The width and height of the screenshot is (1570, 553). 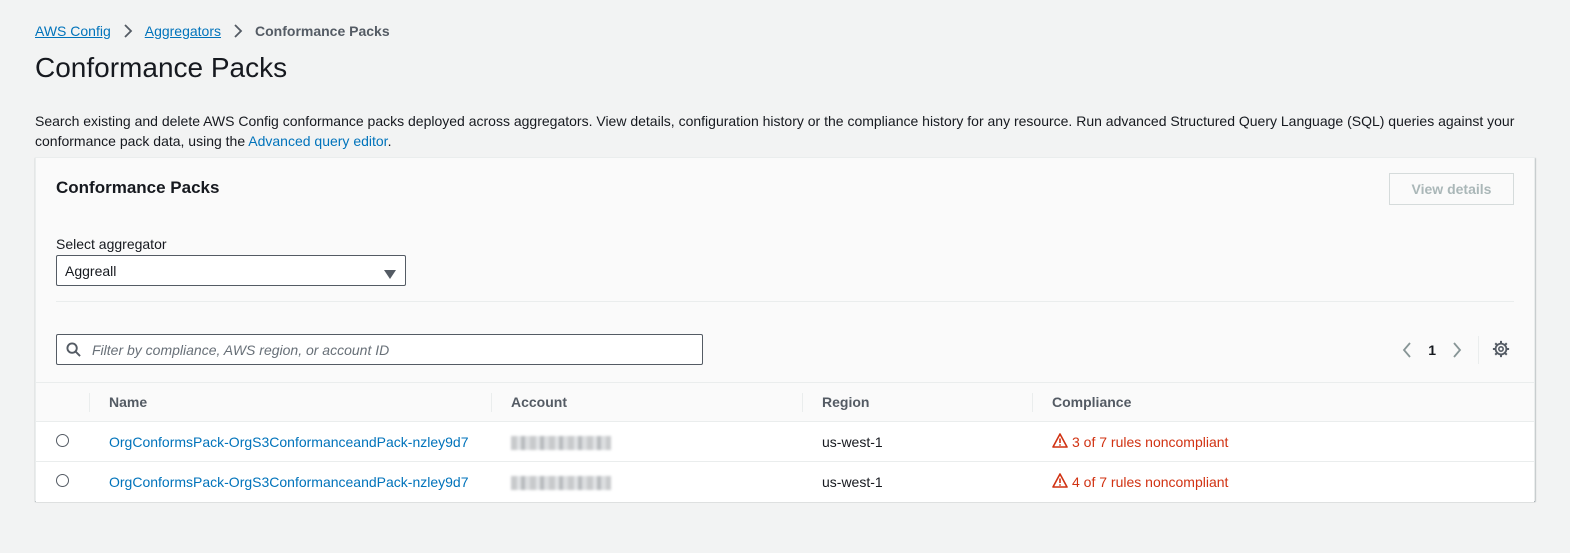 I want to click on column-header-region: Region, so click(x=917, y=402).